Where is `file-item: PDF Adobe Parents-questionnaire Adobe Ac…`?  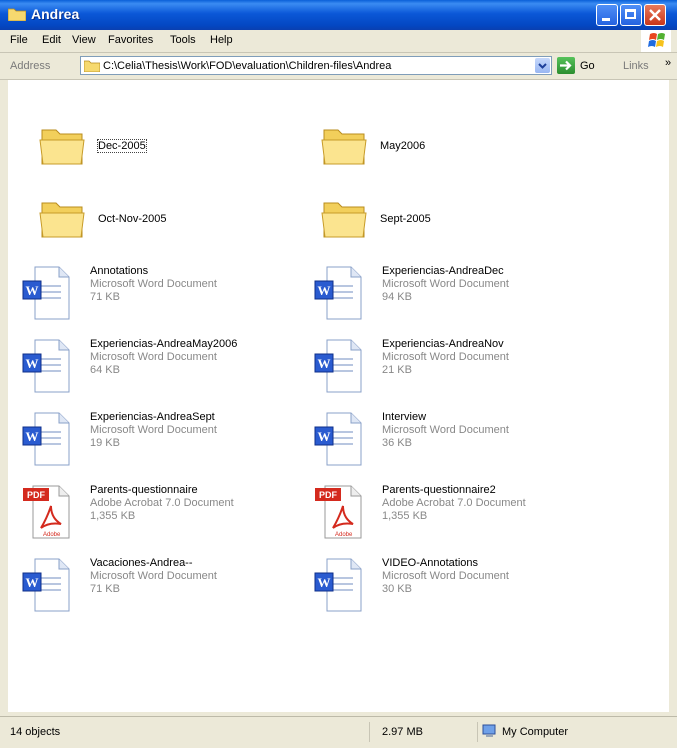 file-item: PDF Adobe Parents-questionnaire Adobe Ac… is located at coordinates (148, 514).